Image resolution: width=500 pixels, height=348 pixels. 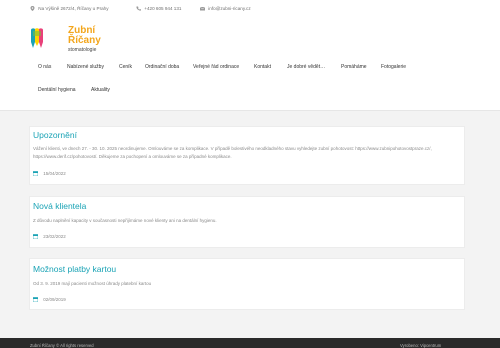 I want to click on nav-item-nabizene-sluzby: Nabízené služby, so click(x=85, y=67).